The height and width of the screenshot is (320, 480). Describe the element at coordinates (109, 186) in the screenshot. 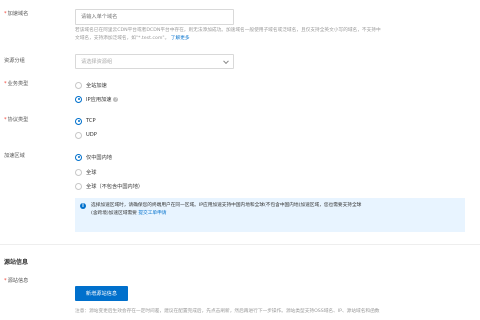

I see `region-option-global-excl-mainland: 全球（不包含中国内地）` at that location.